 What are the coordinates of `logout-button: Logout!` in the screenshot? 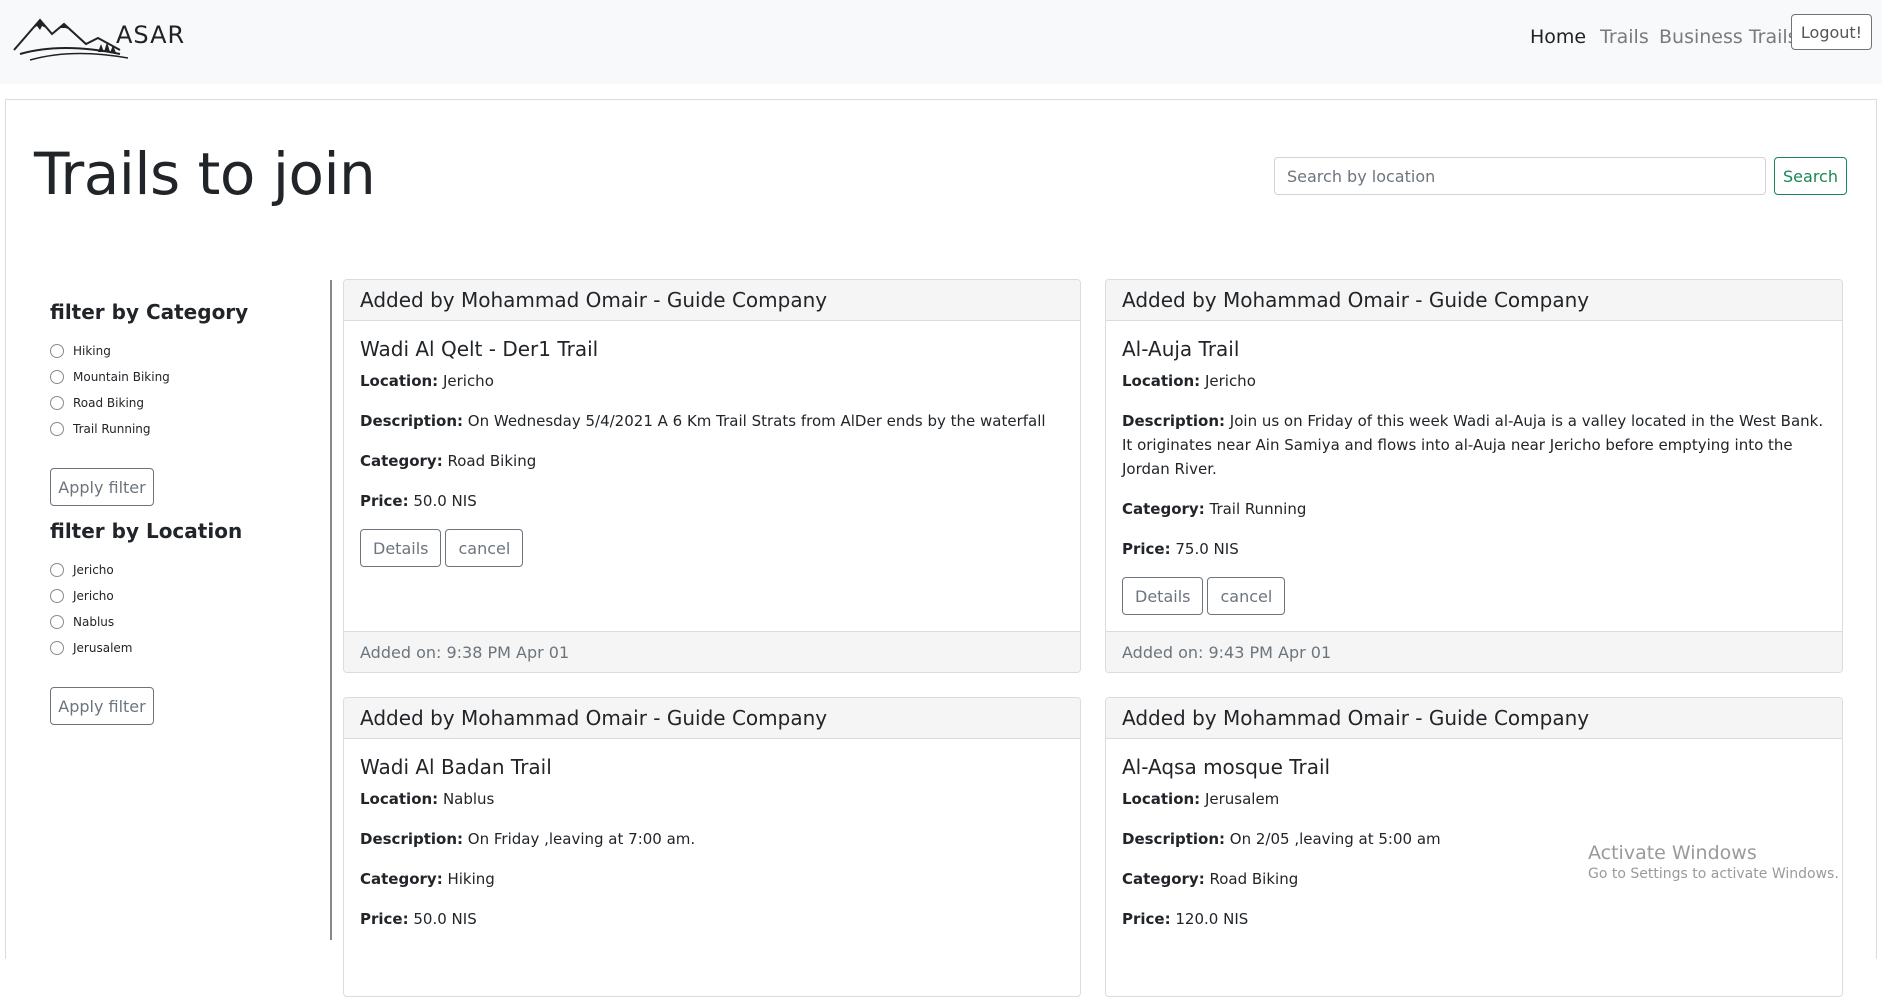 It's located at (1831, 32).